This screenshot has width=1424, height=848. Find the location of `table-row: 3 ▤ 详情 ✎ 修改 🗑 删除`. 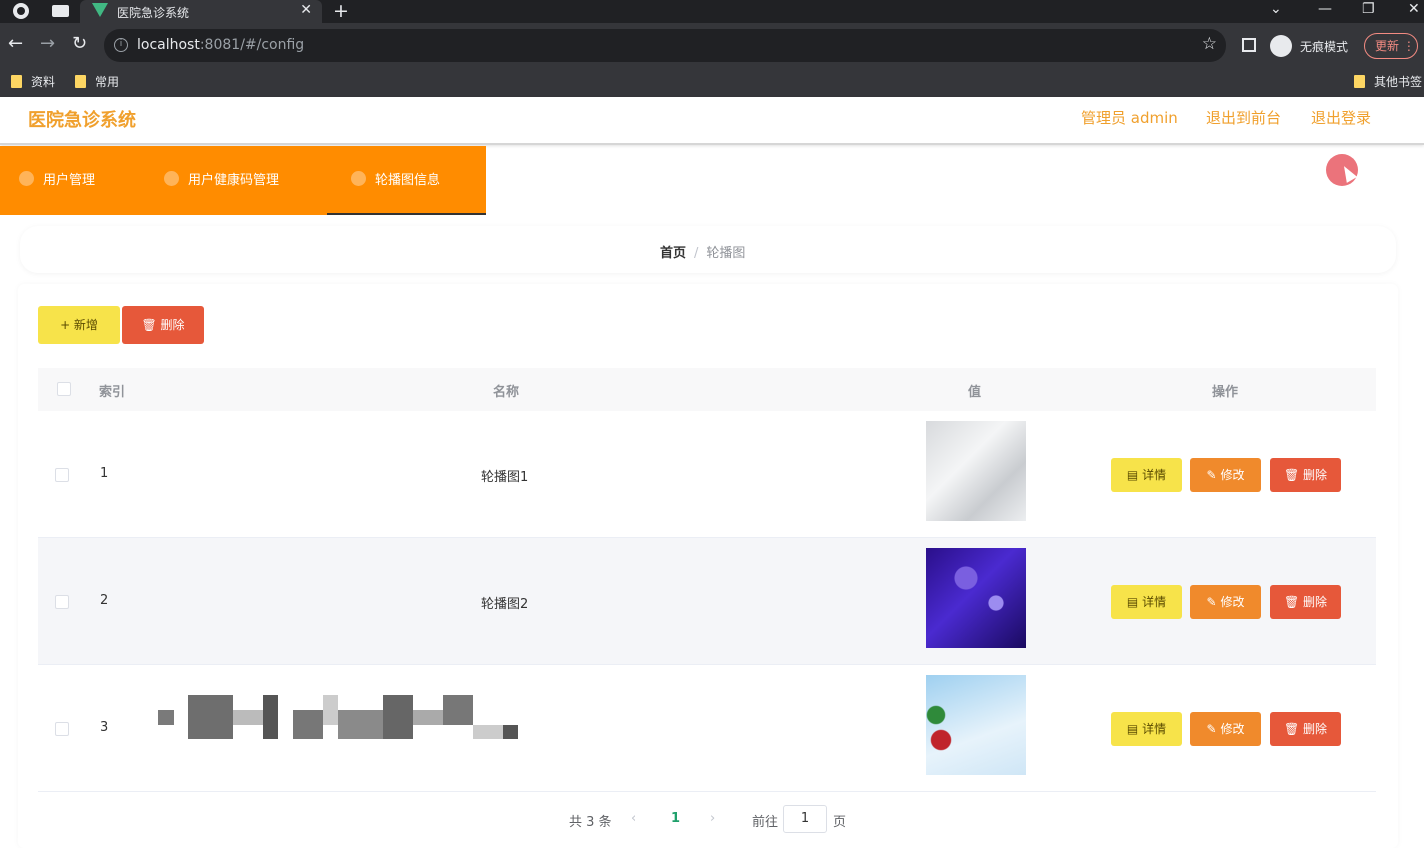

table-row: 3 ▤ 详情 ✎ 修改 🗑 删除 is located at coordinates (707, 728).